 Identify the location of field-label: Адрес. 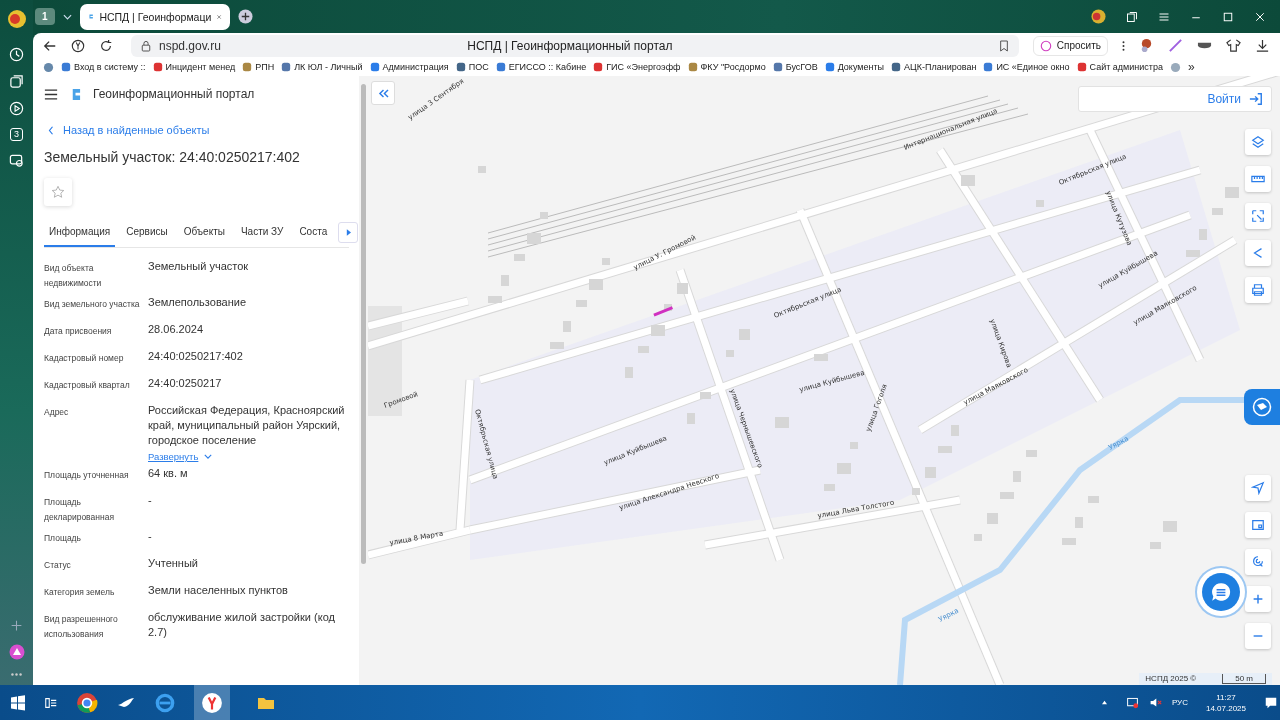
(57, 412).